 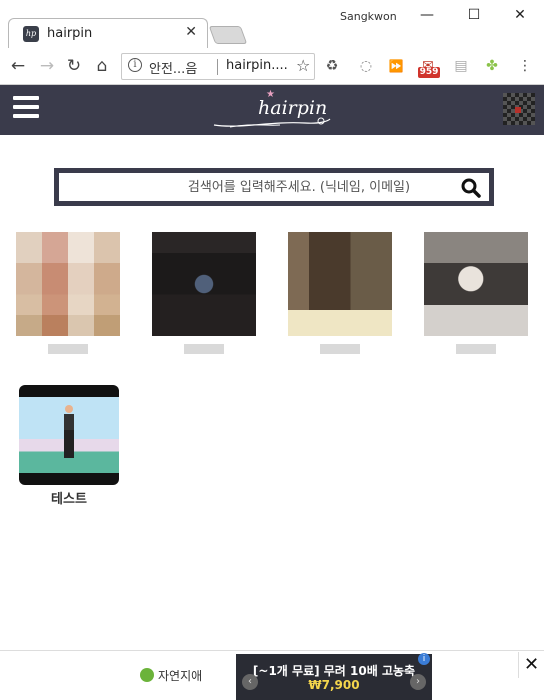 What do you see at coordinates (293, 108) in the screenshot?
I see `logo-text: hairpin` at bounding box center [293, 108].